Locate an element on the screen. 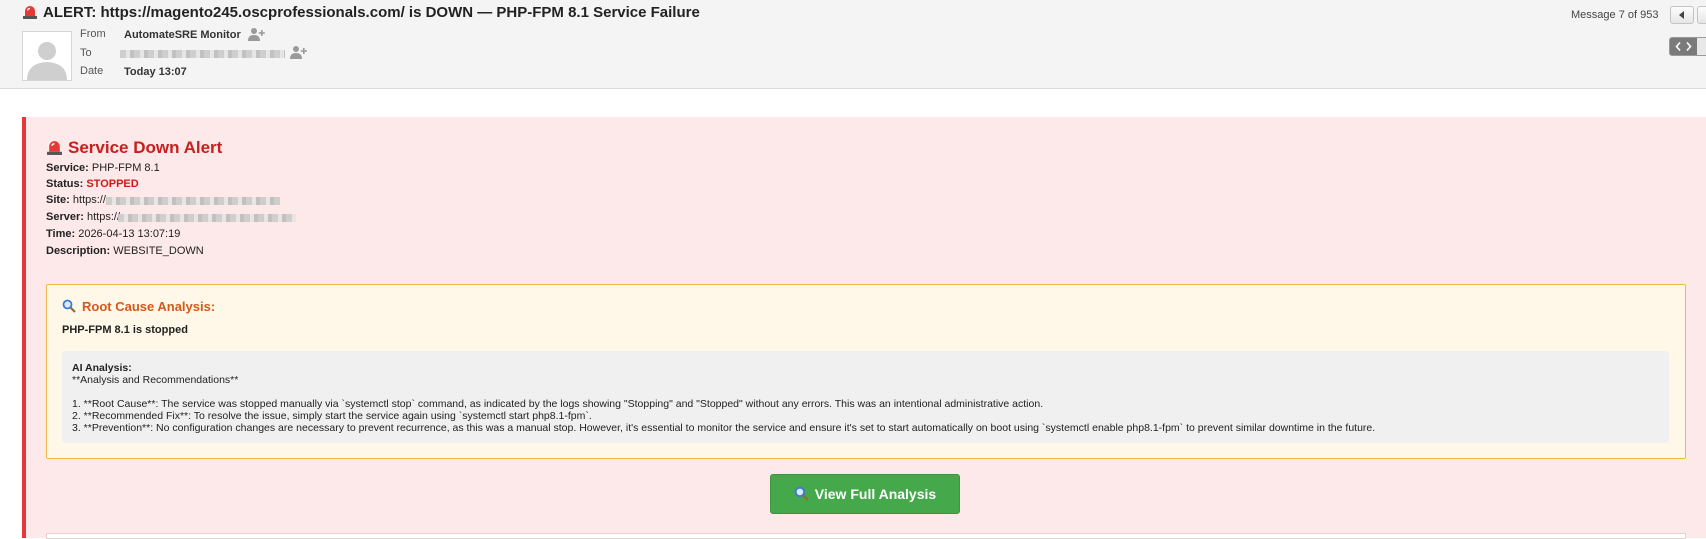 This screenshot has width=1706, height=539. field-description: Description: WEBSITE_DOWN is located at coordinates (125, 251).